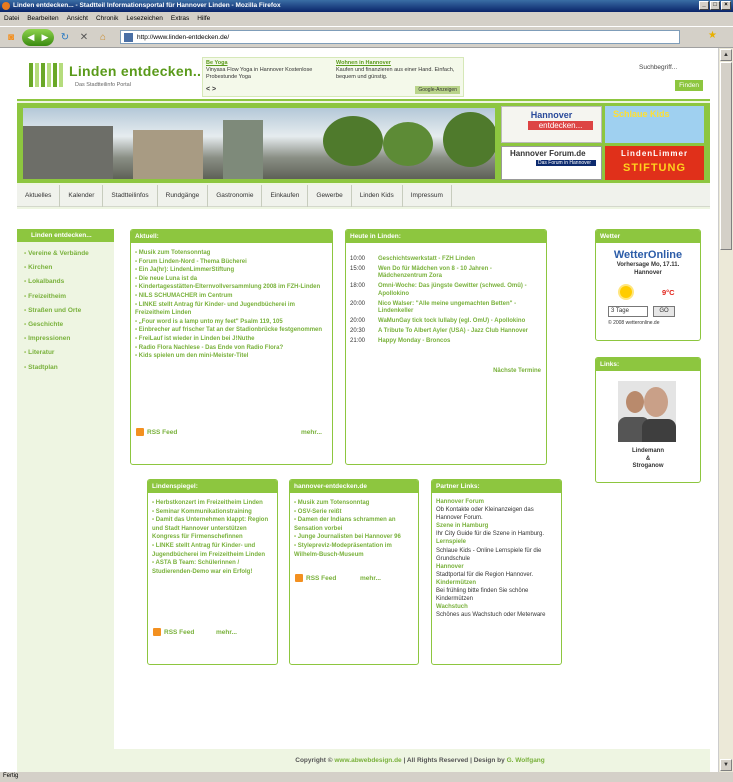  I want to click on partner-link: Lernspiele, so click(496, 542).